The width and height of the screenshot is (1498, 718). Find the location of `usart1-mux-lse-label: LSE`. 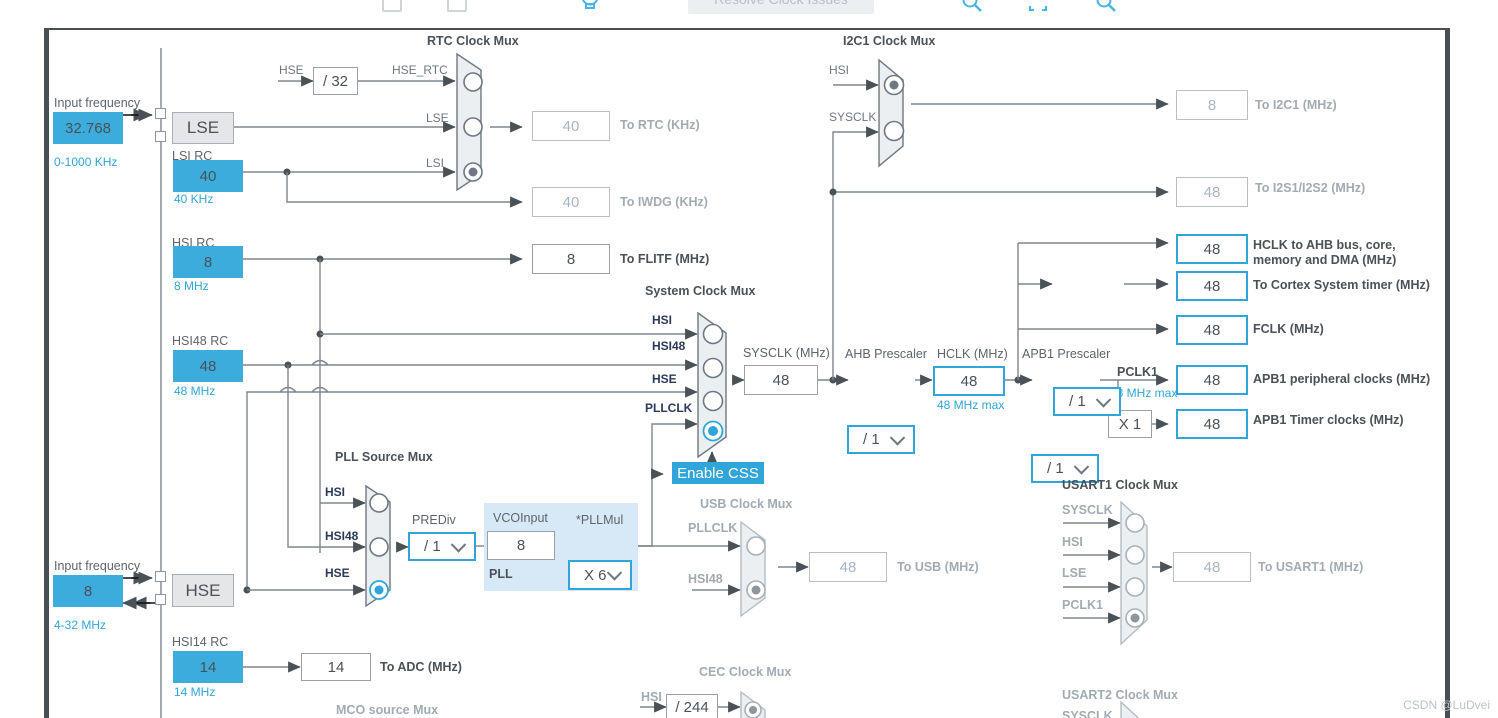

usart1-mux-lse-label: LSE is located at coordinates (1074, 573).